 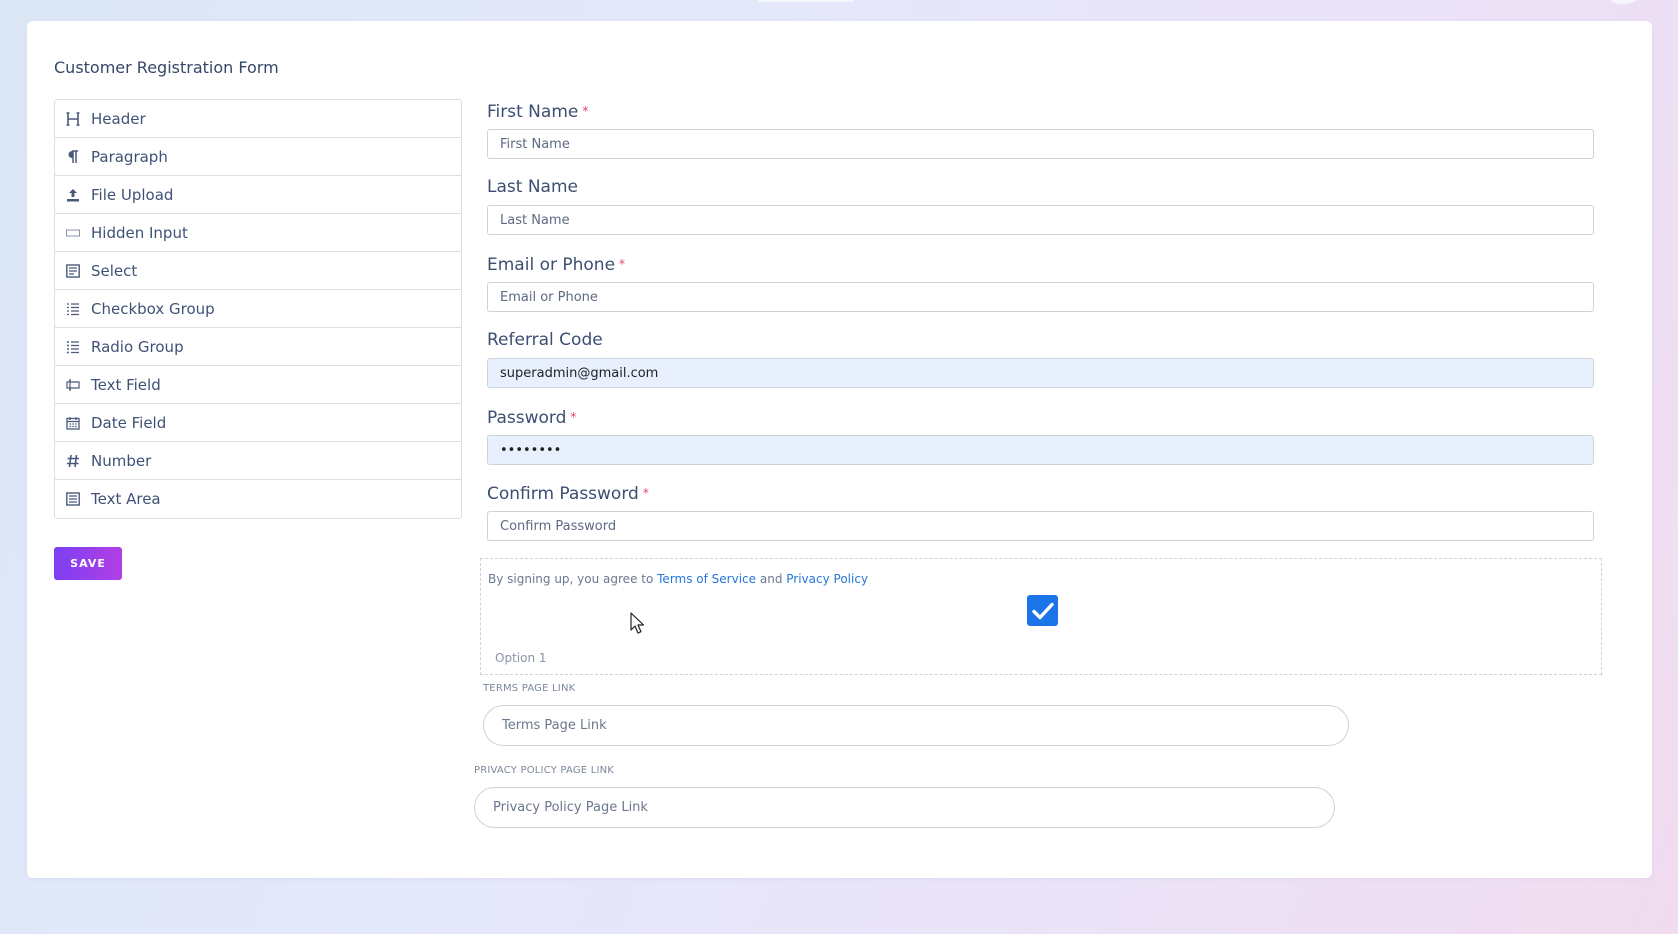 What do you see at coordinates (1040, 450) in the screenshot?
I see `password-input` at bounding box center [1040, 450].